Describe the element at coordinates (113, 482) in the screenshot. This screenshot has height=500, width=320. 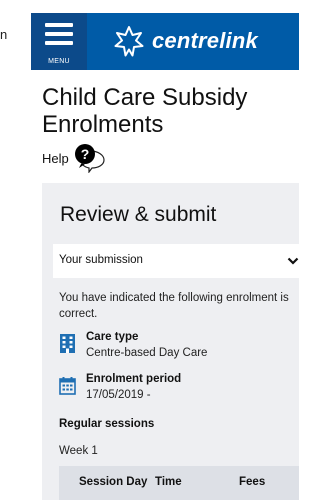
I see `column-header-session-day: Session Day` at that location.